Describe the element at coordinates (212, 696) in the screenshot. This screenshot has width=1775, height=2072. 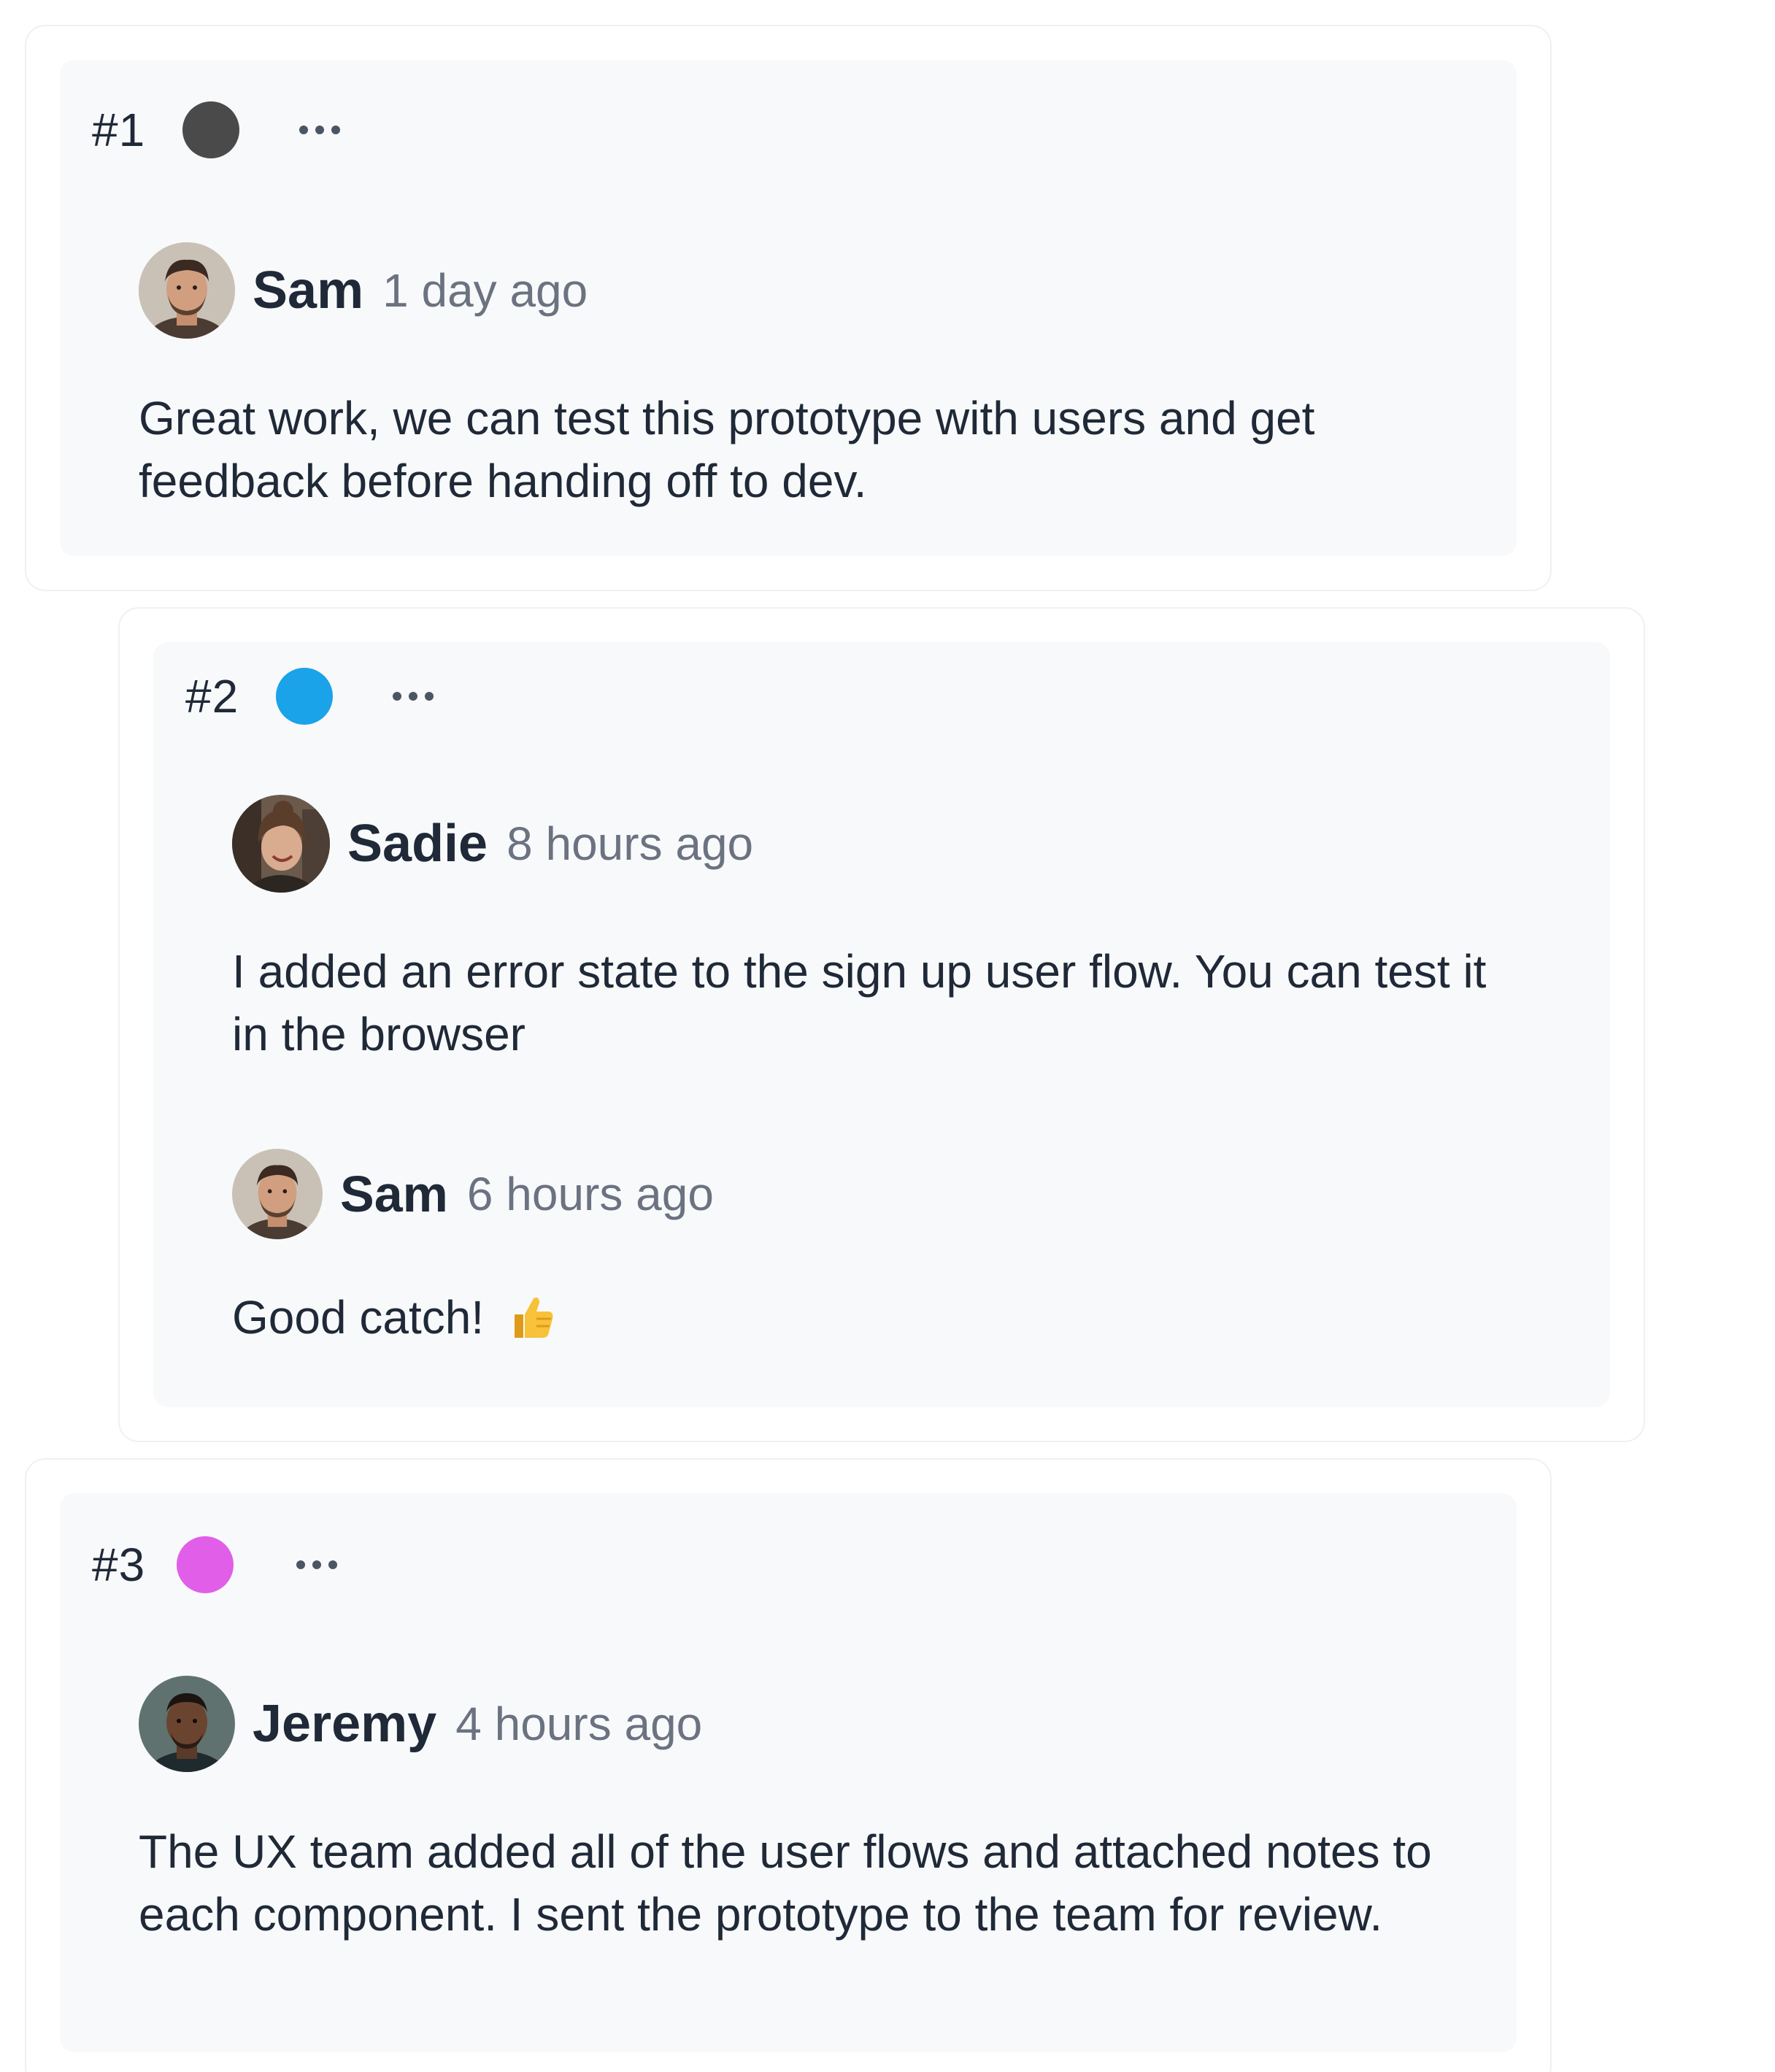
I see `thread-number: #2` at that location.